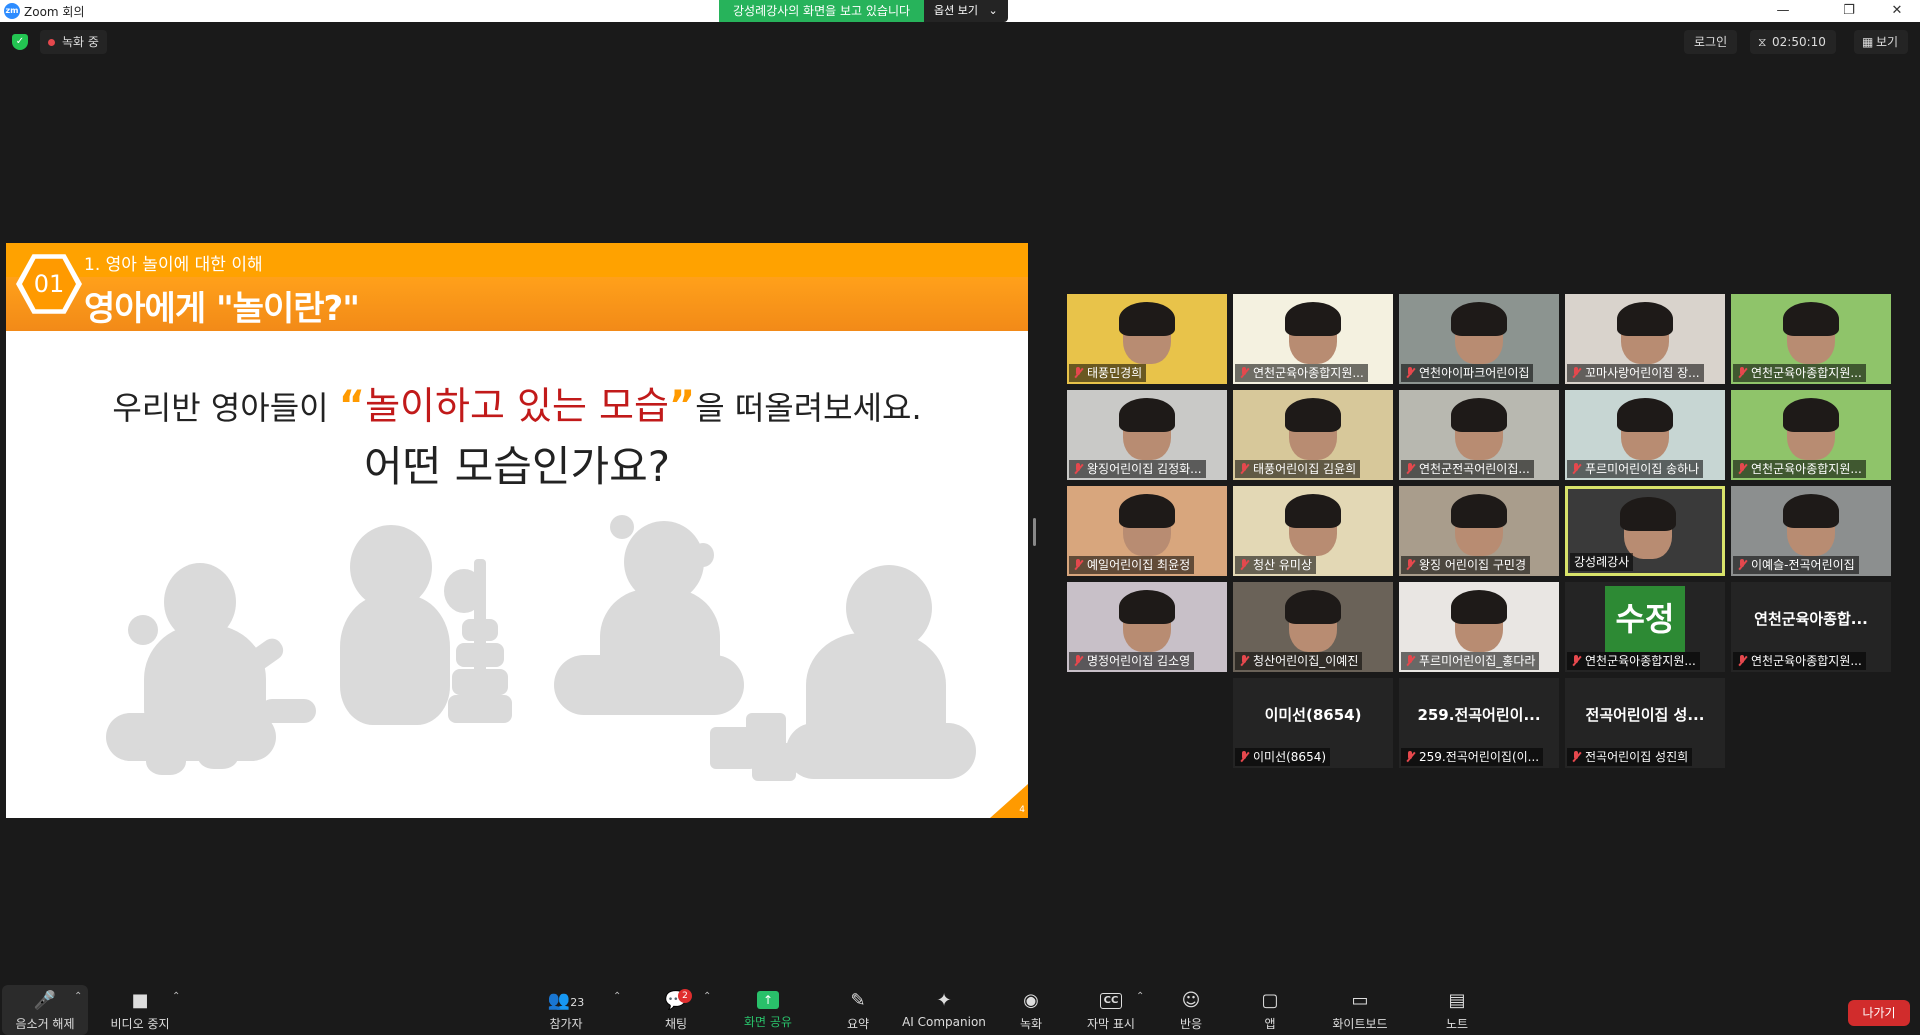 The image size is (1920, 1035). I want to click on security-shield-icon: ✓, so click(20, 42).